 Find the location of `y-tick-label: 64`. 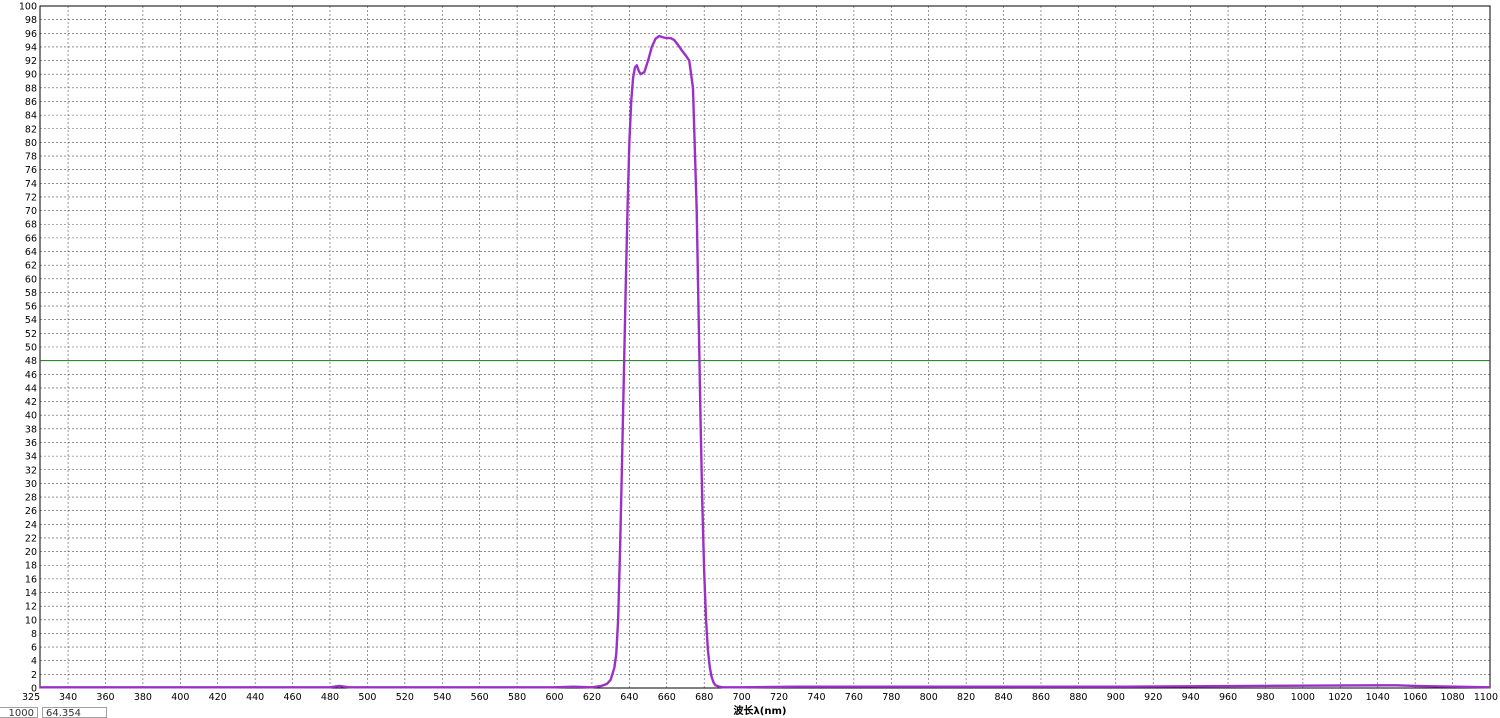

y-tick-label: 64 is located at coordinates (31, 252).